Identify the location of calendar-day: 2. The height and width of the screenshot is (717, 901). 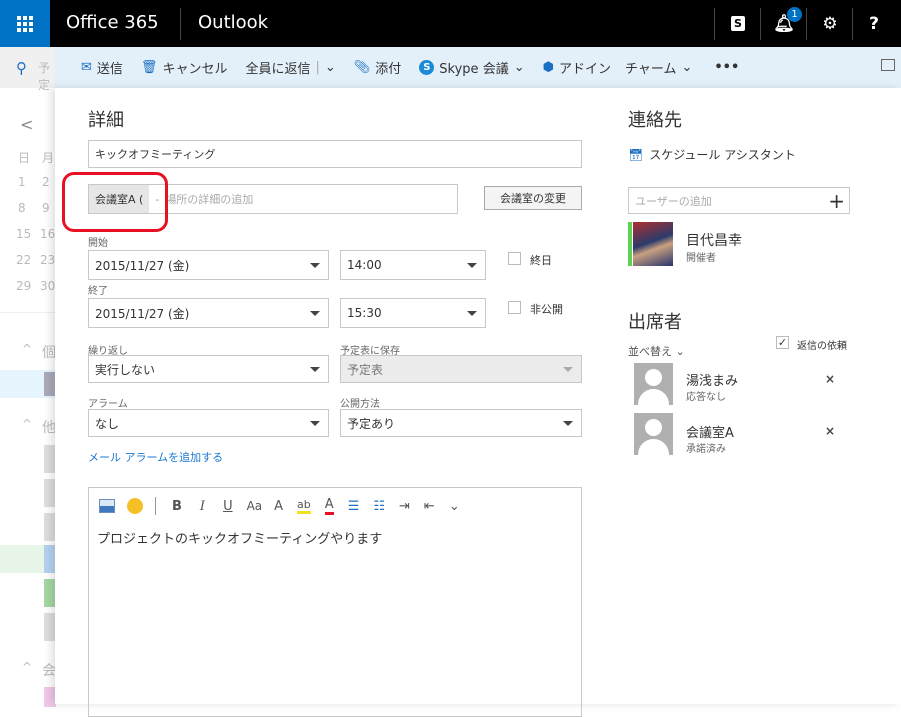
(46, 182).